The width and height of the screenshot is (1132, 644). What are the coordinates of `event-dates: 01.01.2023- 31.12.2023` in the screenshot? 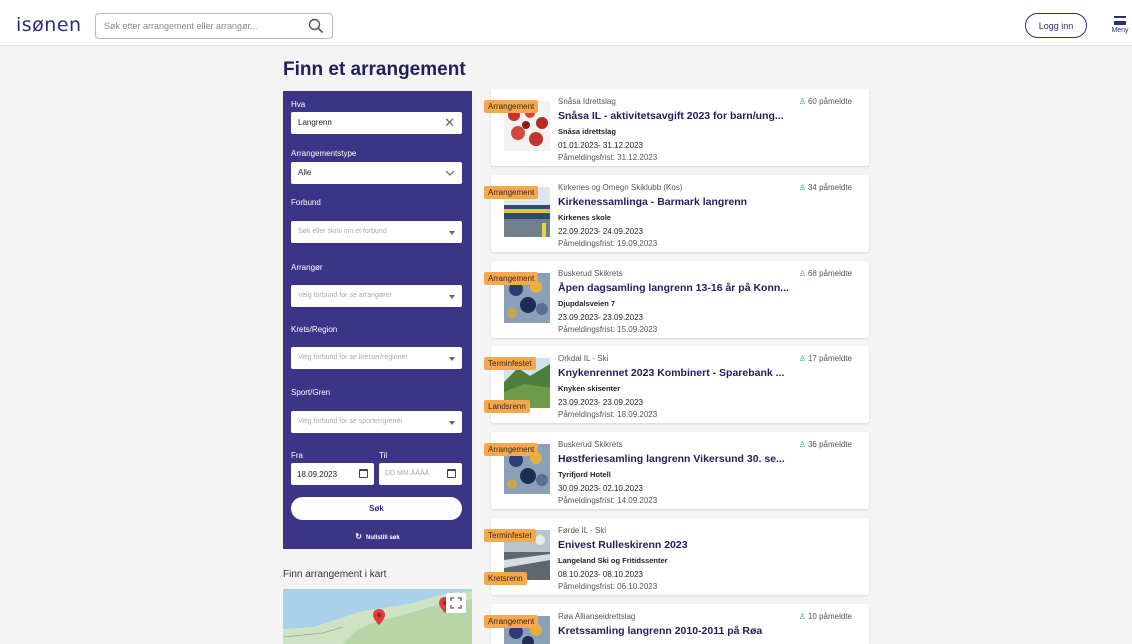 It's located at (600, 145).